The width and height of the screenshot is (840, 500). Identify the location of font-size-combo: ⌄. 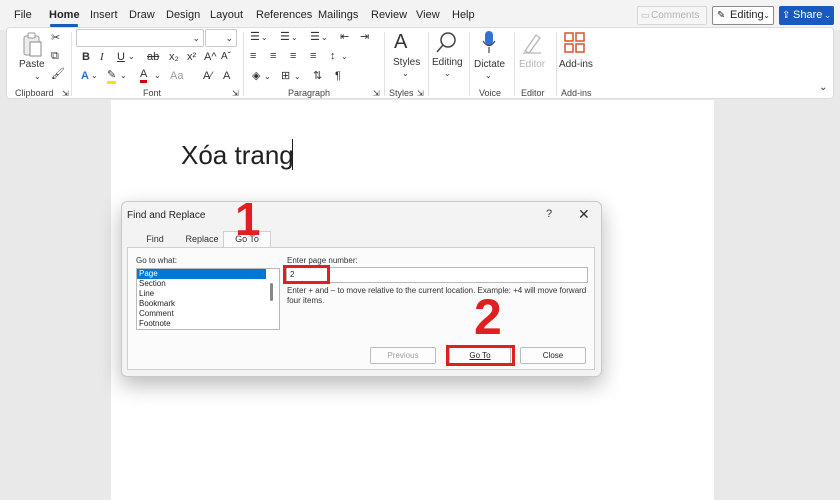
(221, 38).